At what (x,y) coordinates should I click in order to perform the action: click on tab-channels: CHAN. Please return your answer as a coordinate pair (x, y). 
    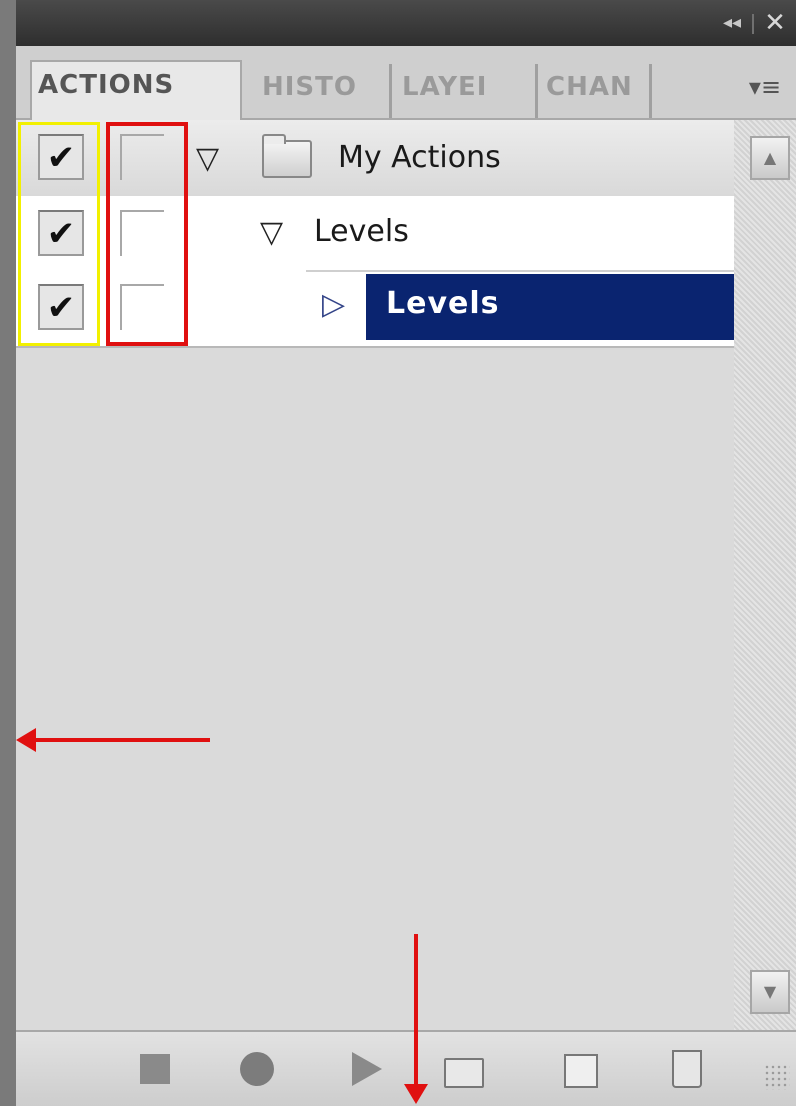
    Looking at the image, I should click on (596, 91).